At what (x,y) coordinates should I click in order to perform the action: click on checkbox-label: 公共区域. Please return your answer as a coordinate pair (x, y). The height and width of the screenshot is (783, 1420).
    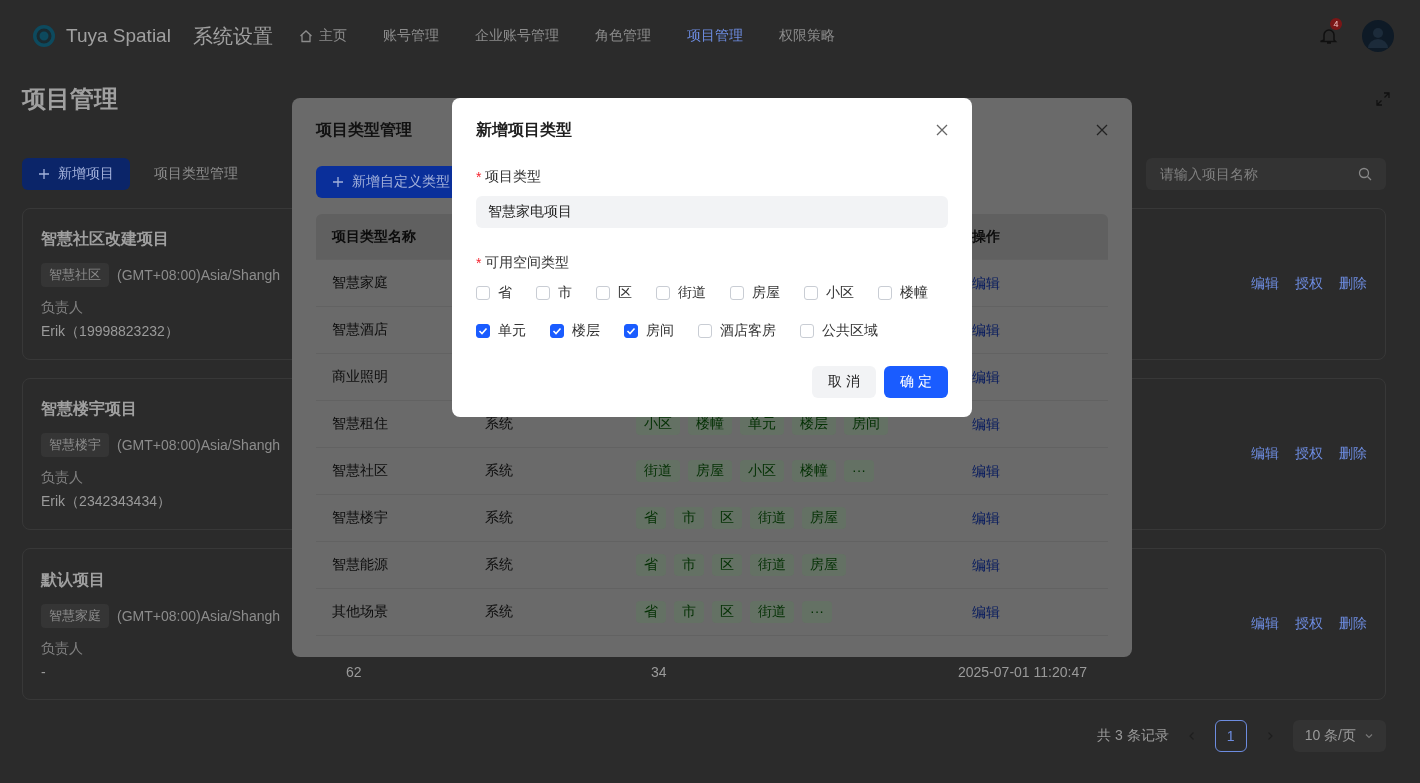
    Looking at the image, I should click on (850, 331).